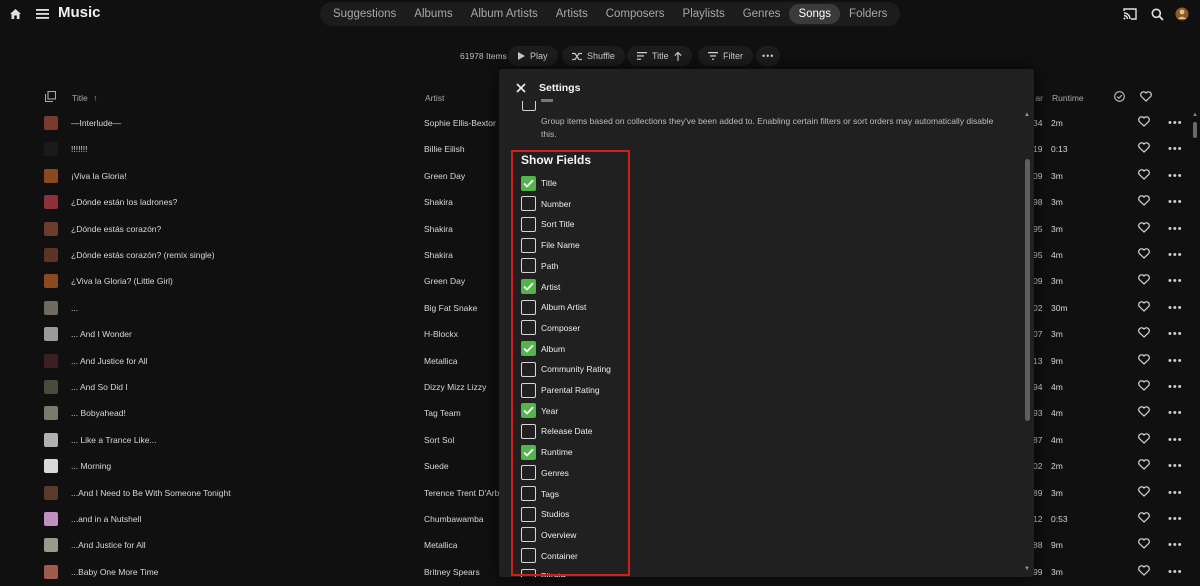  I want to click on field-composer: Composer, so click(550, 328).